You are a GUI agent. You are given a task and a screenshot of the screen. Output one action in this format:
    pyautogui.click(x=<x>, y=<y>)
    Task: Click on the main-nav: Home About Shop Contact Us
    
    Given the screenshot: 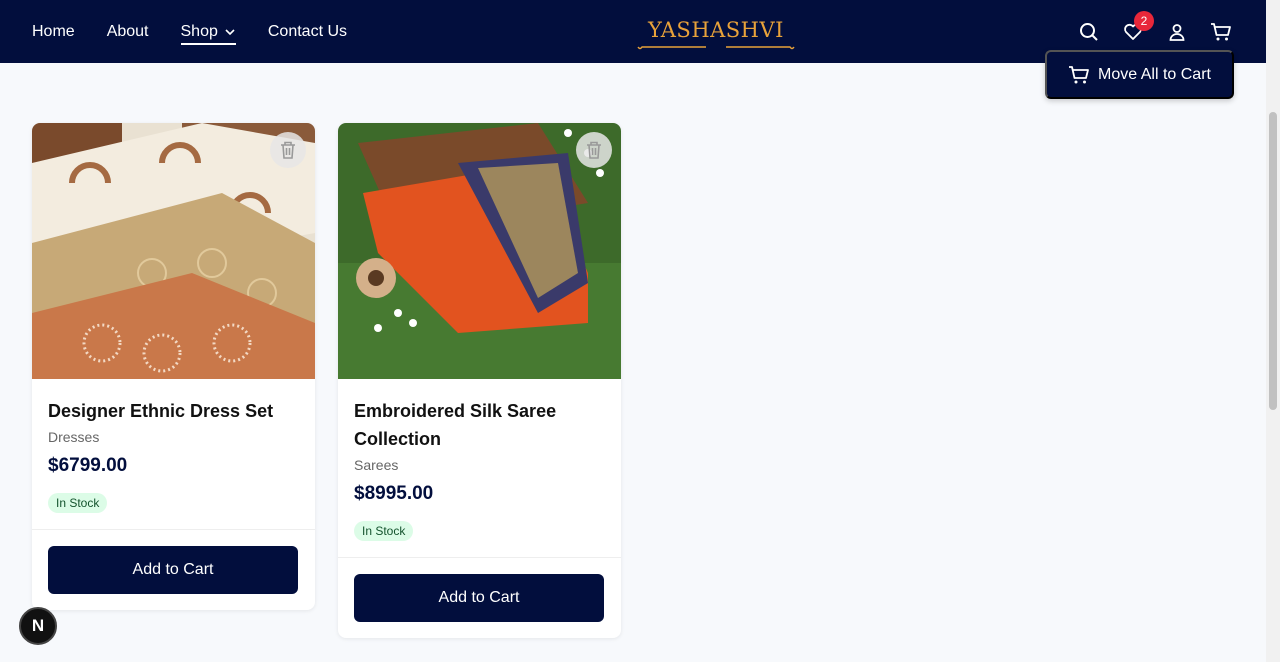 What is the action you would take?
    pyautogui.click(x=205, y=31)
    